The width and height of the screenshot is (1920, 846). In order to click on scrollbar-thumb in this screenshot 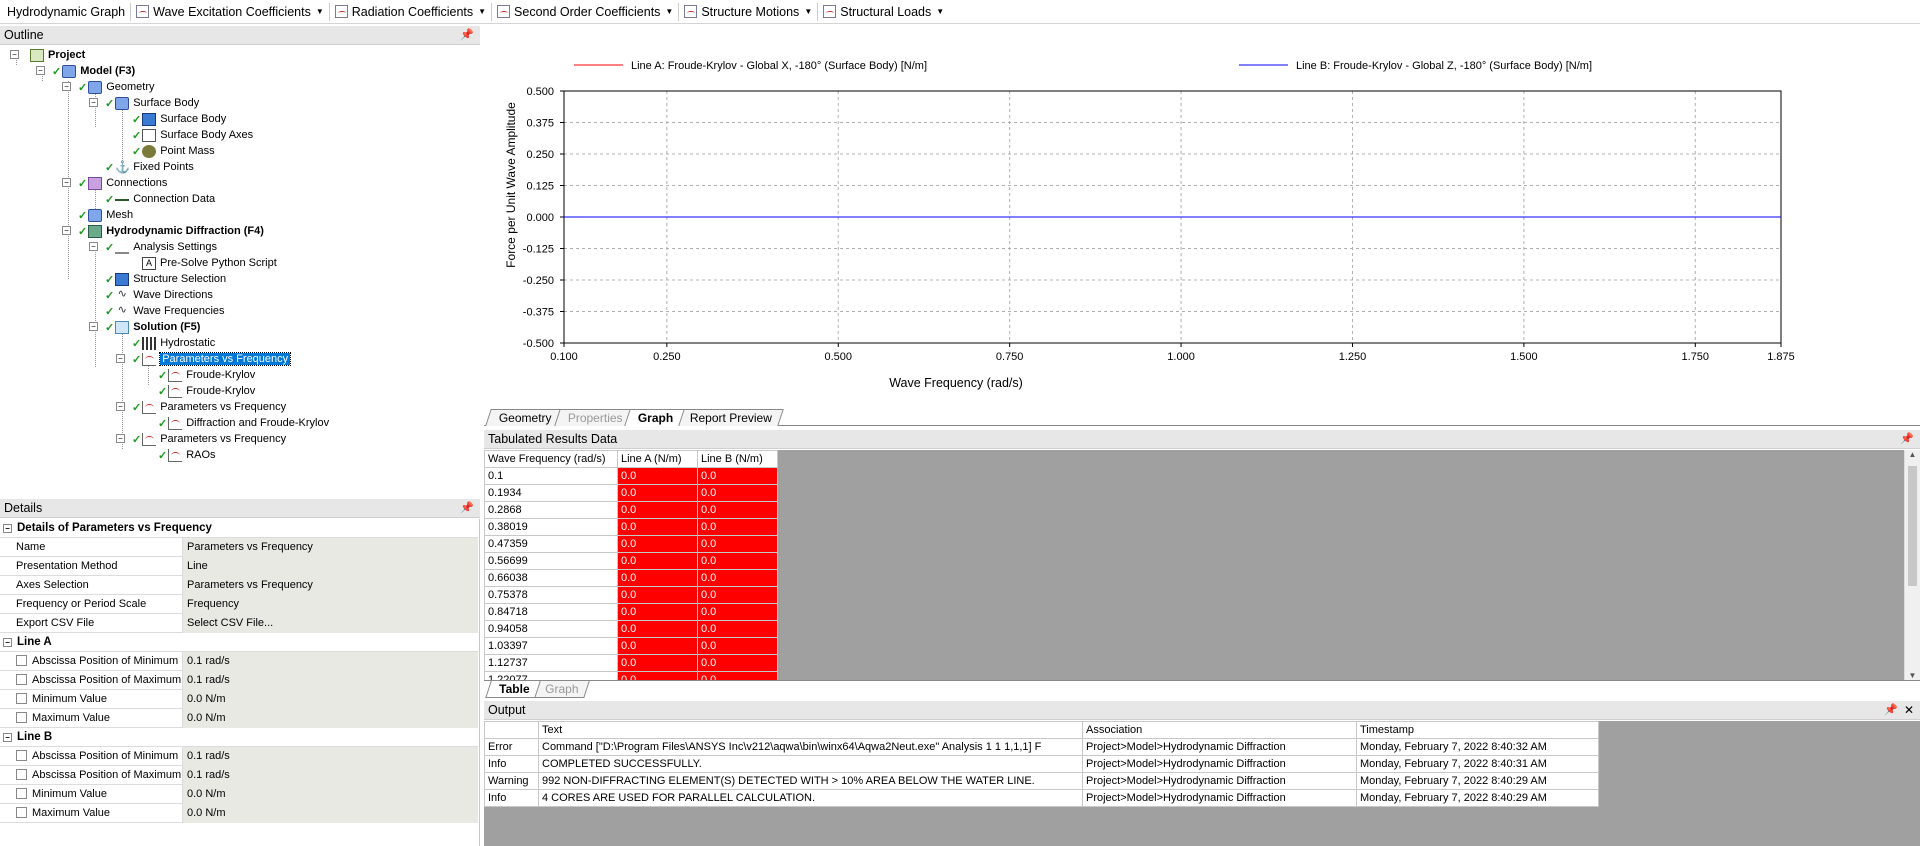, I will do `click(1912, 526)`.